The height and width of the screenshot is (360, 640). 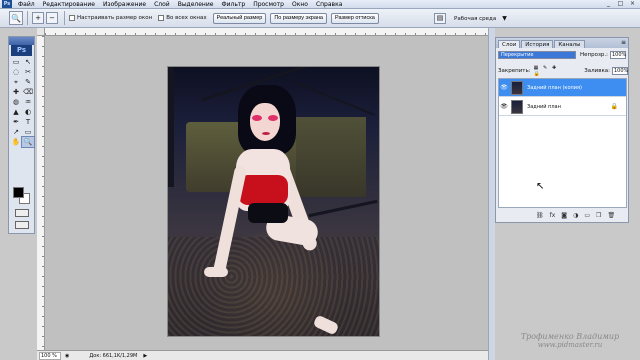 I want to click on checkbox-label: Во всех окнах, so click(x=186, y=18).